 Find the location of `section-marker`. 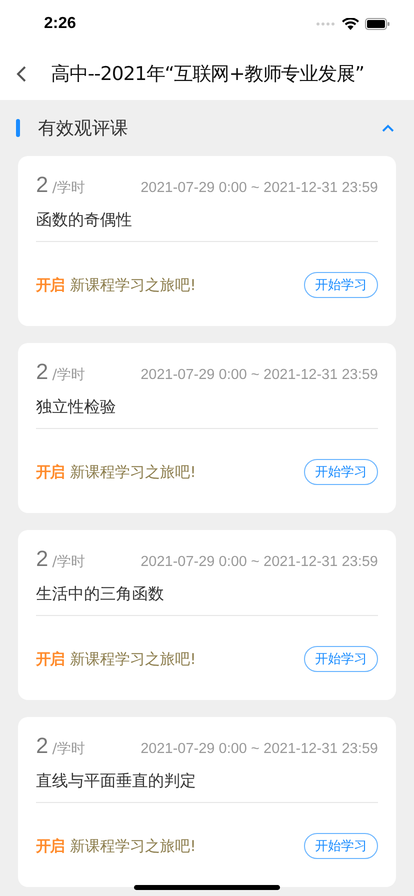

section-marker is located at coordinates (18, 128).